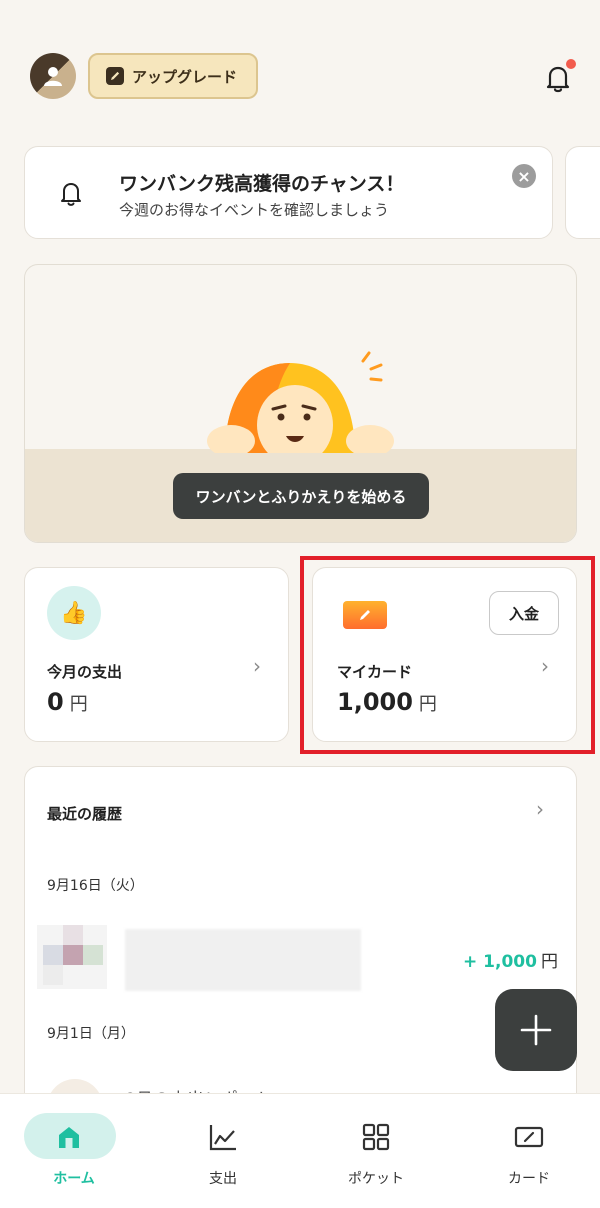 The height and width of the screenshot is (1208, 600). I want to click on spend-amount-value: 0, so click(55, 702).